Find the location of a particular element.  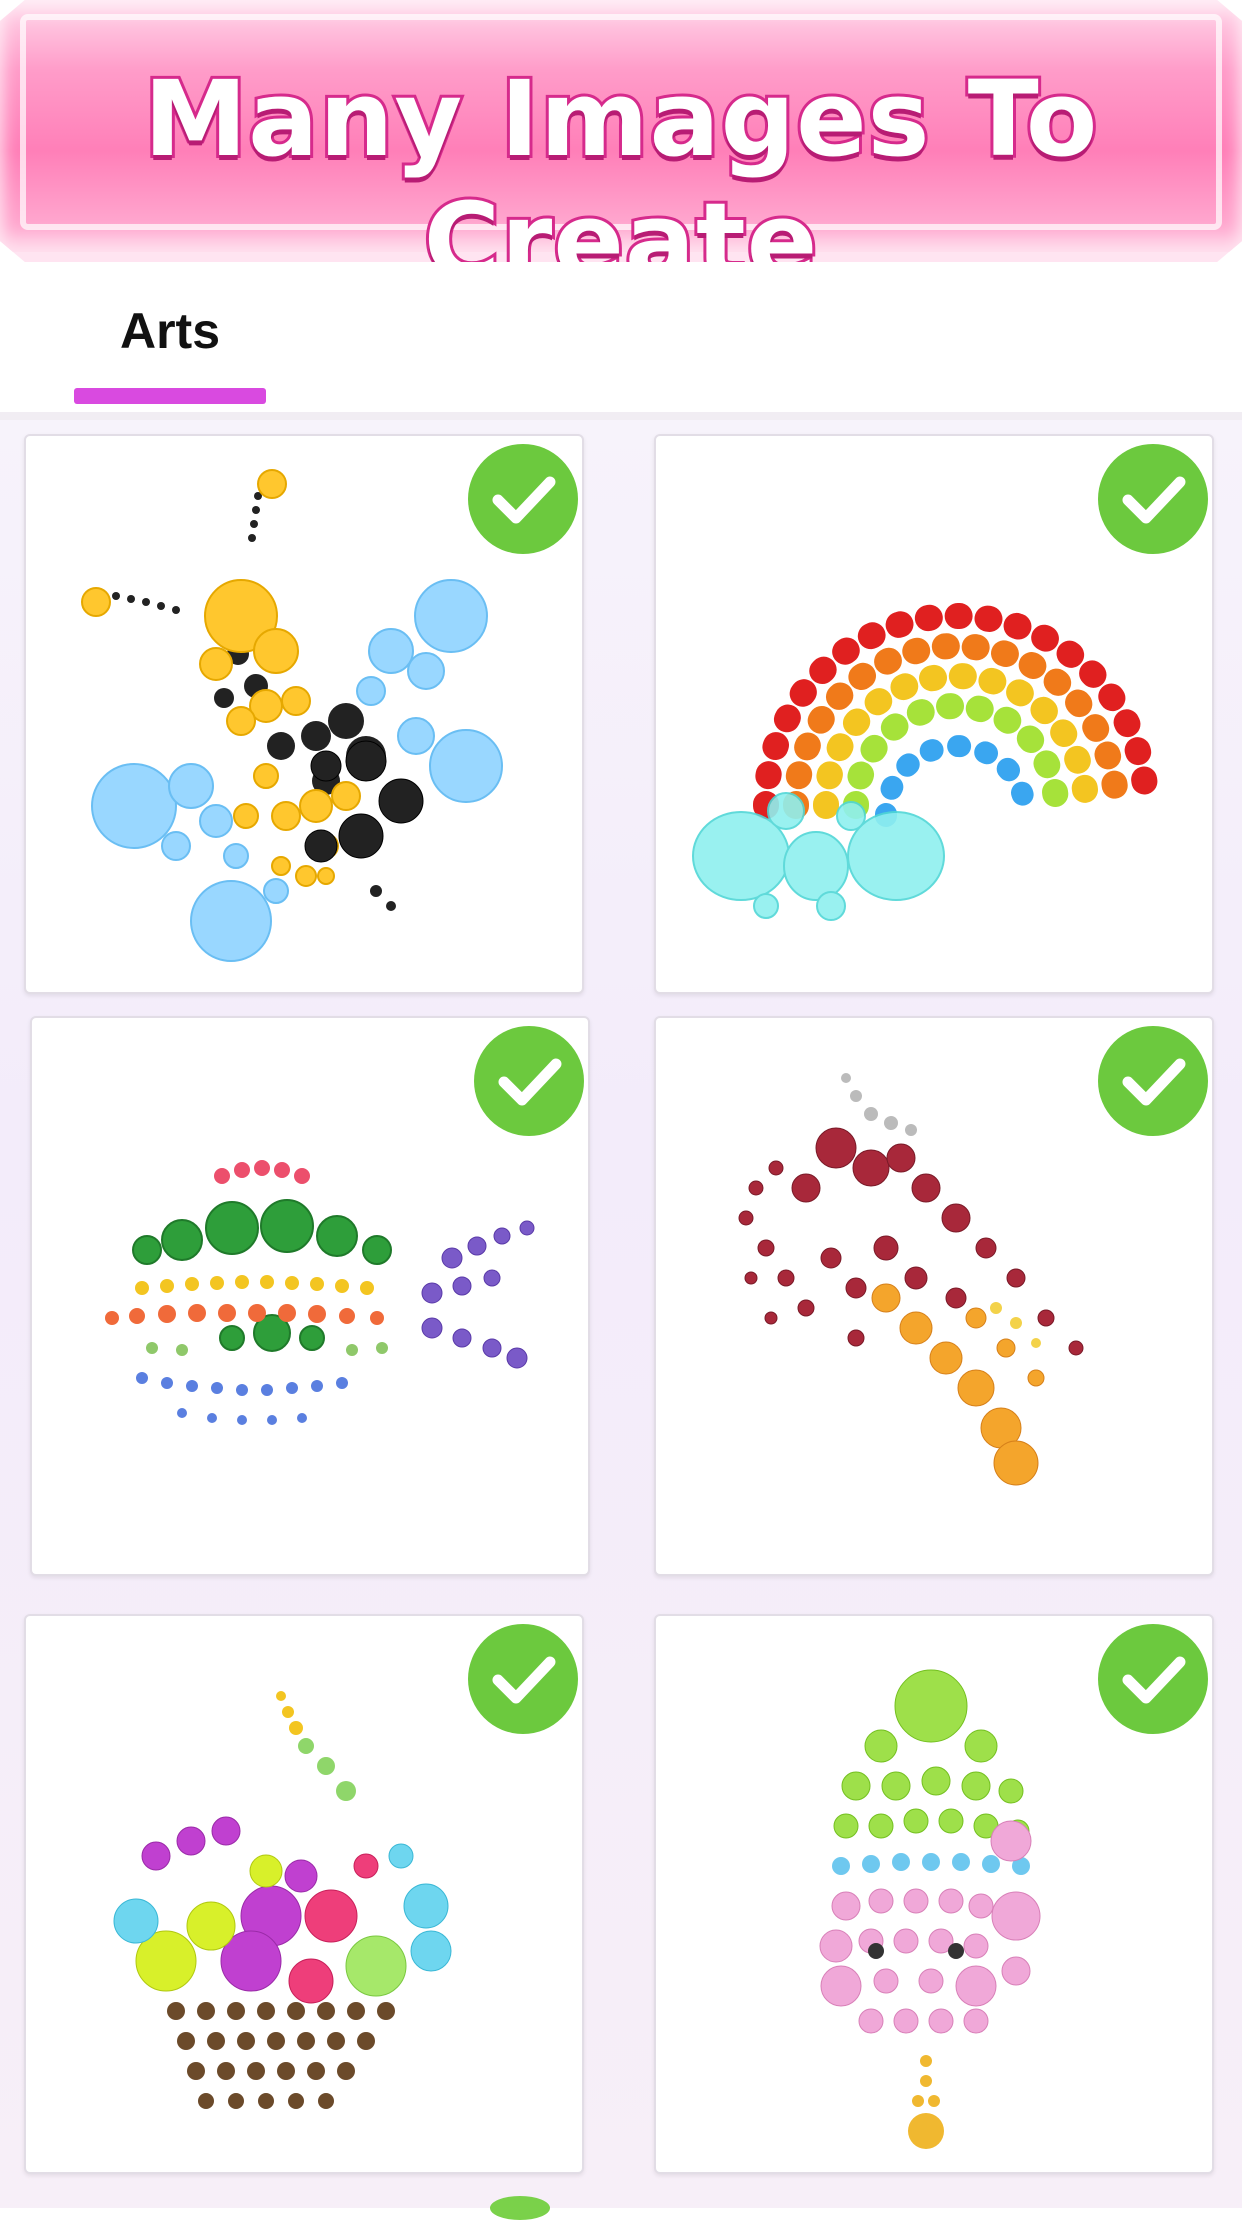

tab-arts: Arts is located at coordinates (170, 348).